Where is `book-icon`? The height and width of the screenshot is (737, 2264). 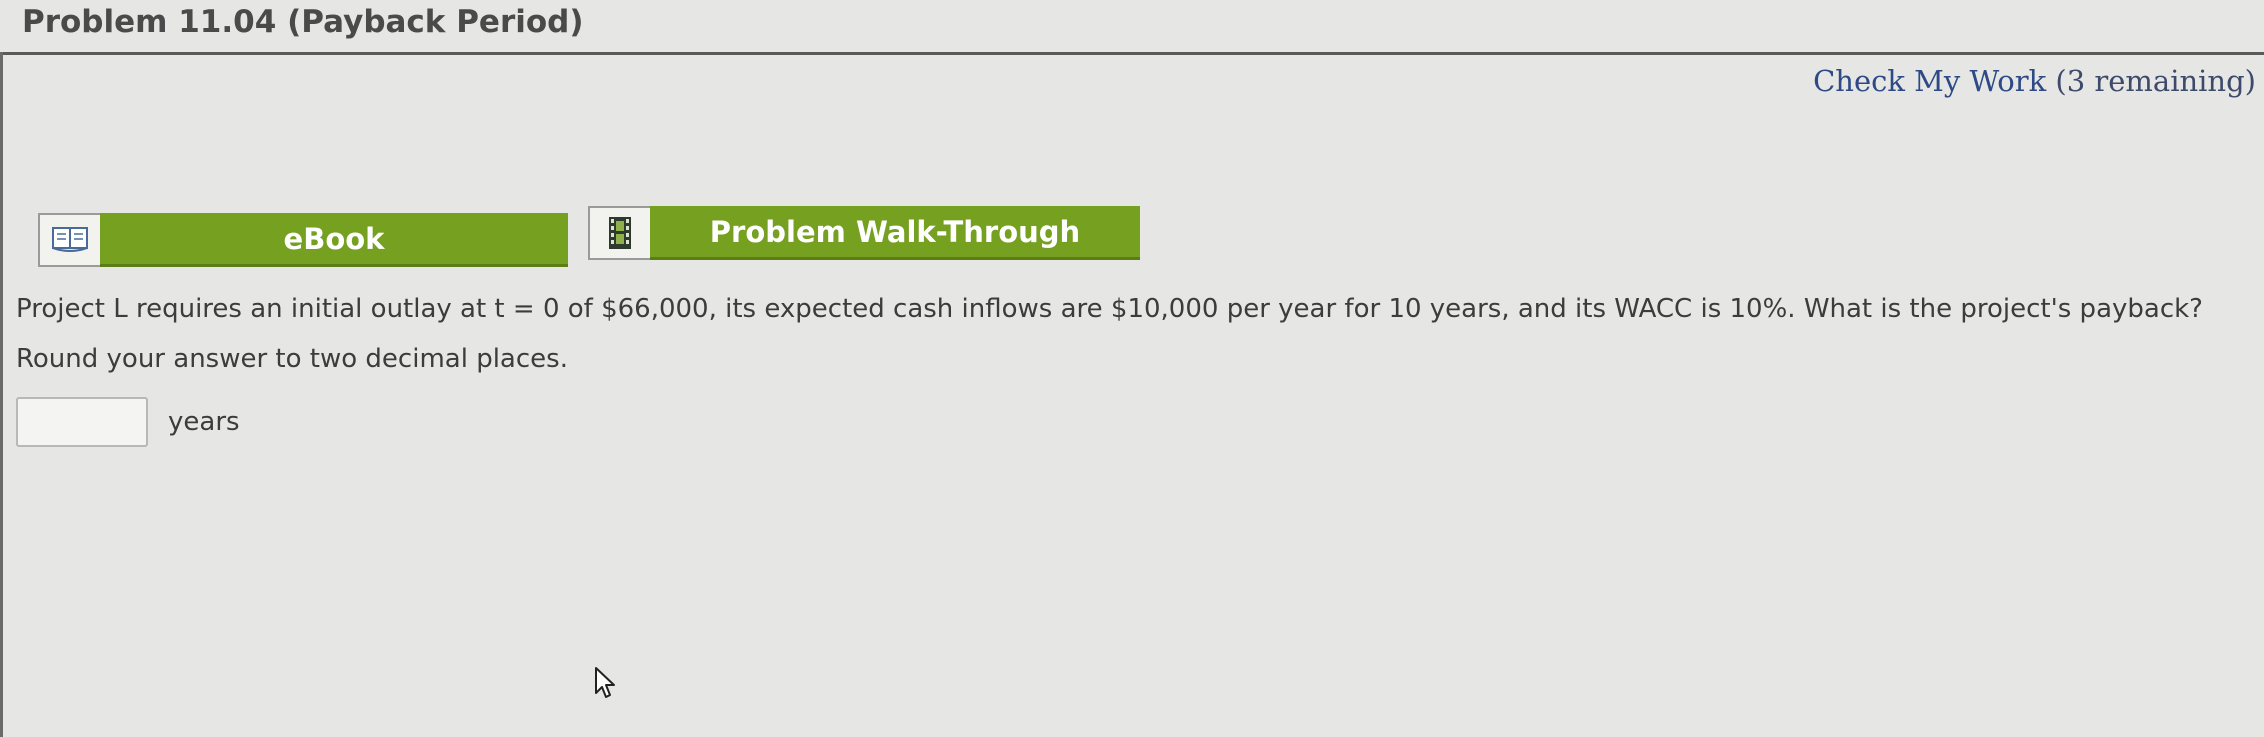
book-icon is located at coordinates (69, 240).